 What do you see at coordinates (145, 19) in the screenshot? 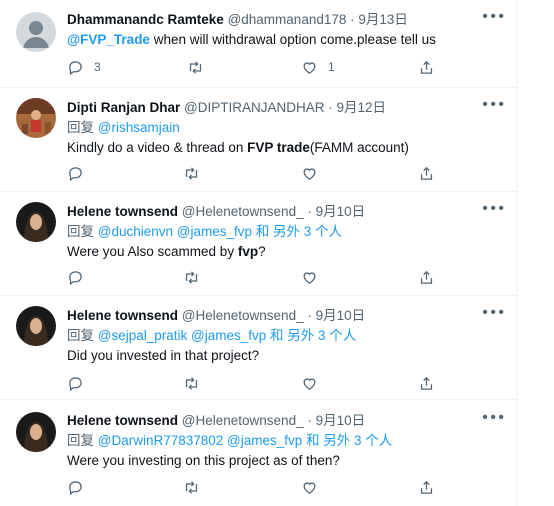
I see `user-name: Dhammanandc Ramteke` at bounding box center [145, 19].